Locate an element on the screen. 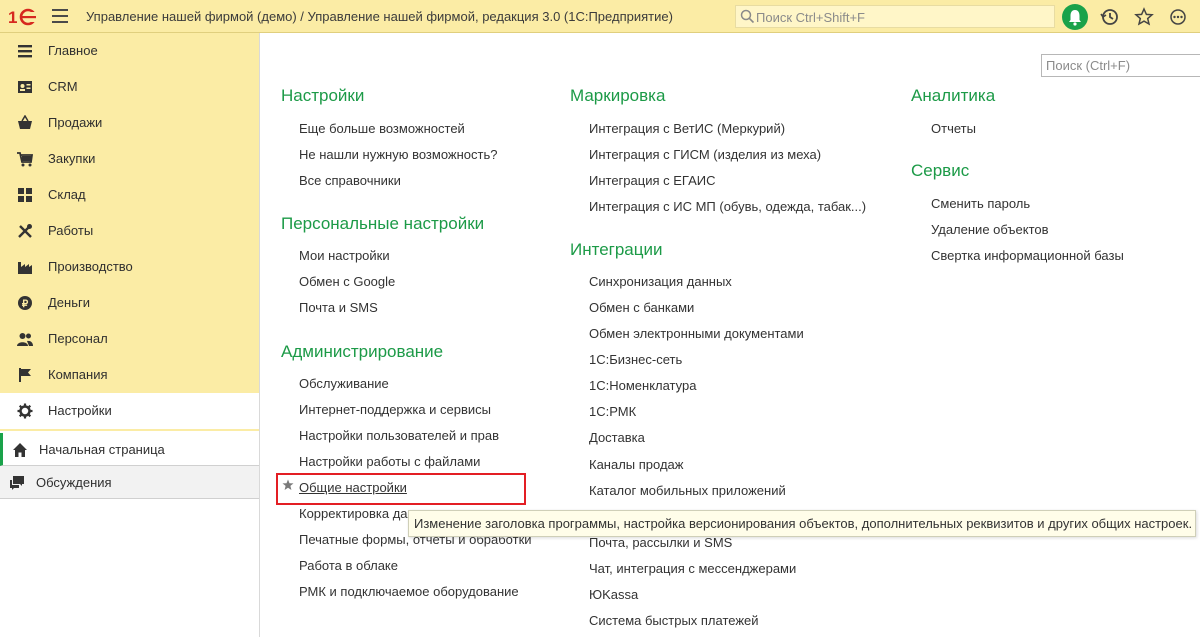 Image resolution: width=1200 pixels, height=637 pixels. sidebar-item-label: Продажи is located at coordinates (75, 122).